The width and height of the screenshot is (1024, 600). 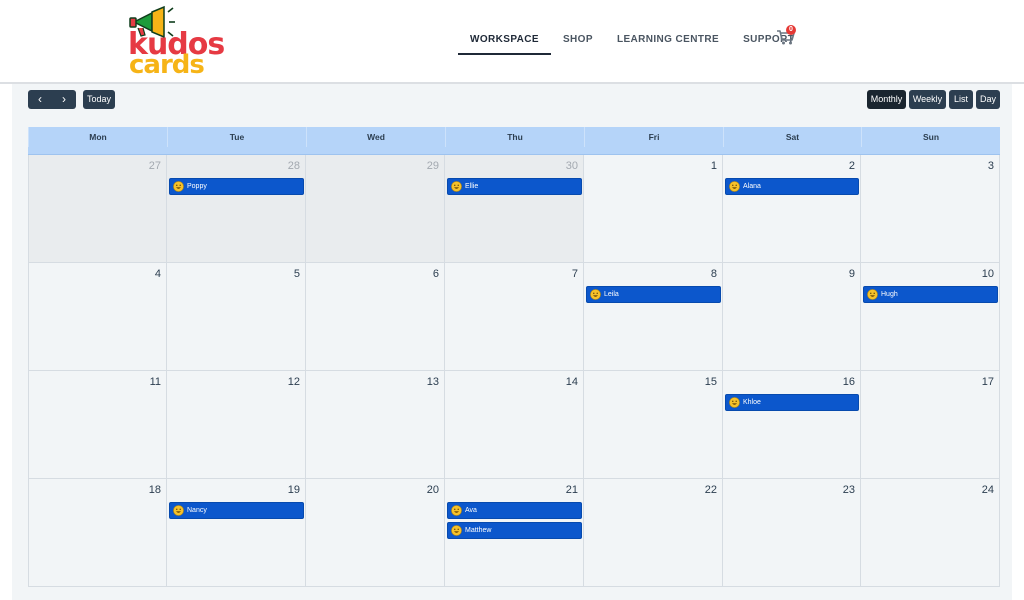 What do you see at coordinates (155, 382) in the screenshot?
I see `day-number: 11` at bounding box center [155, 382].